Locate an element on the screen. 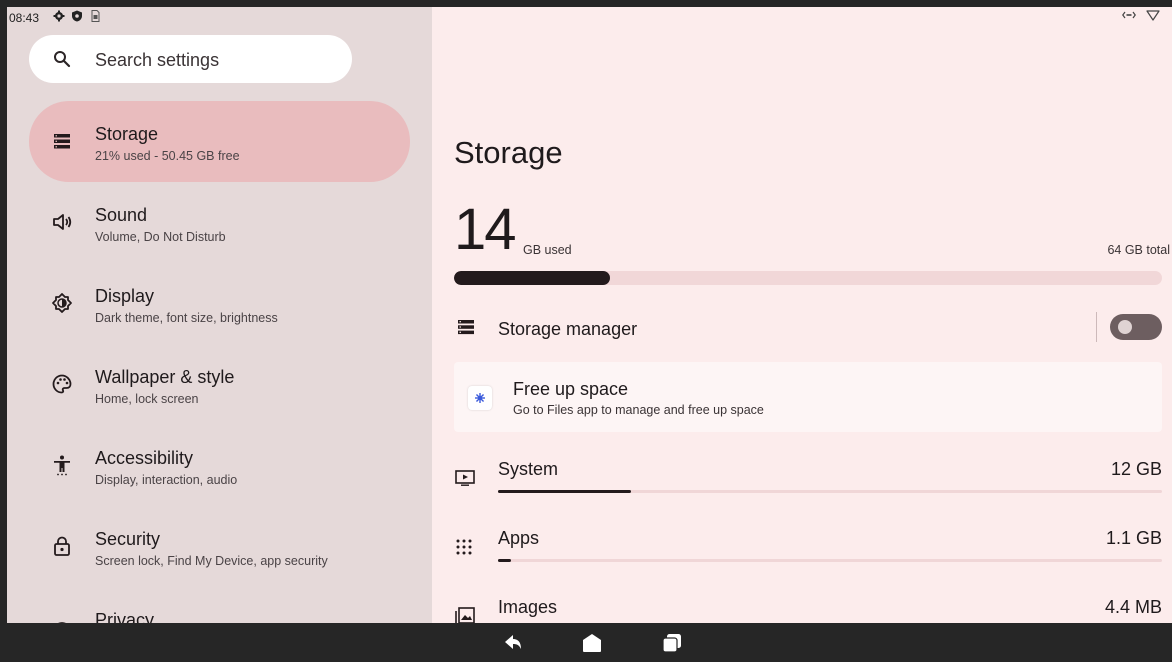 The width and height of the screenshot is (1172, 662). sidebar-item-subtitle: Home, lock screen is located at coordinates (147, 399).